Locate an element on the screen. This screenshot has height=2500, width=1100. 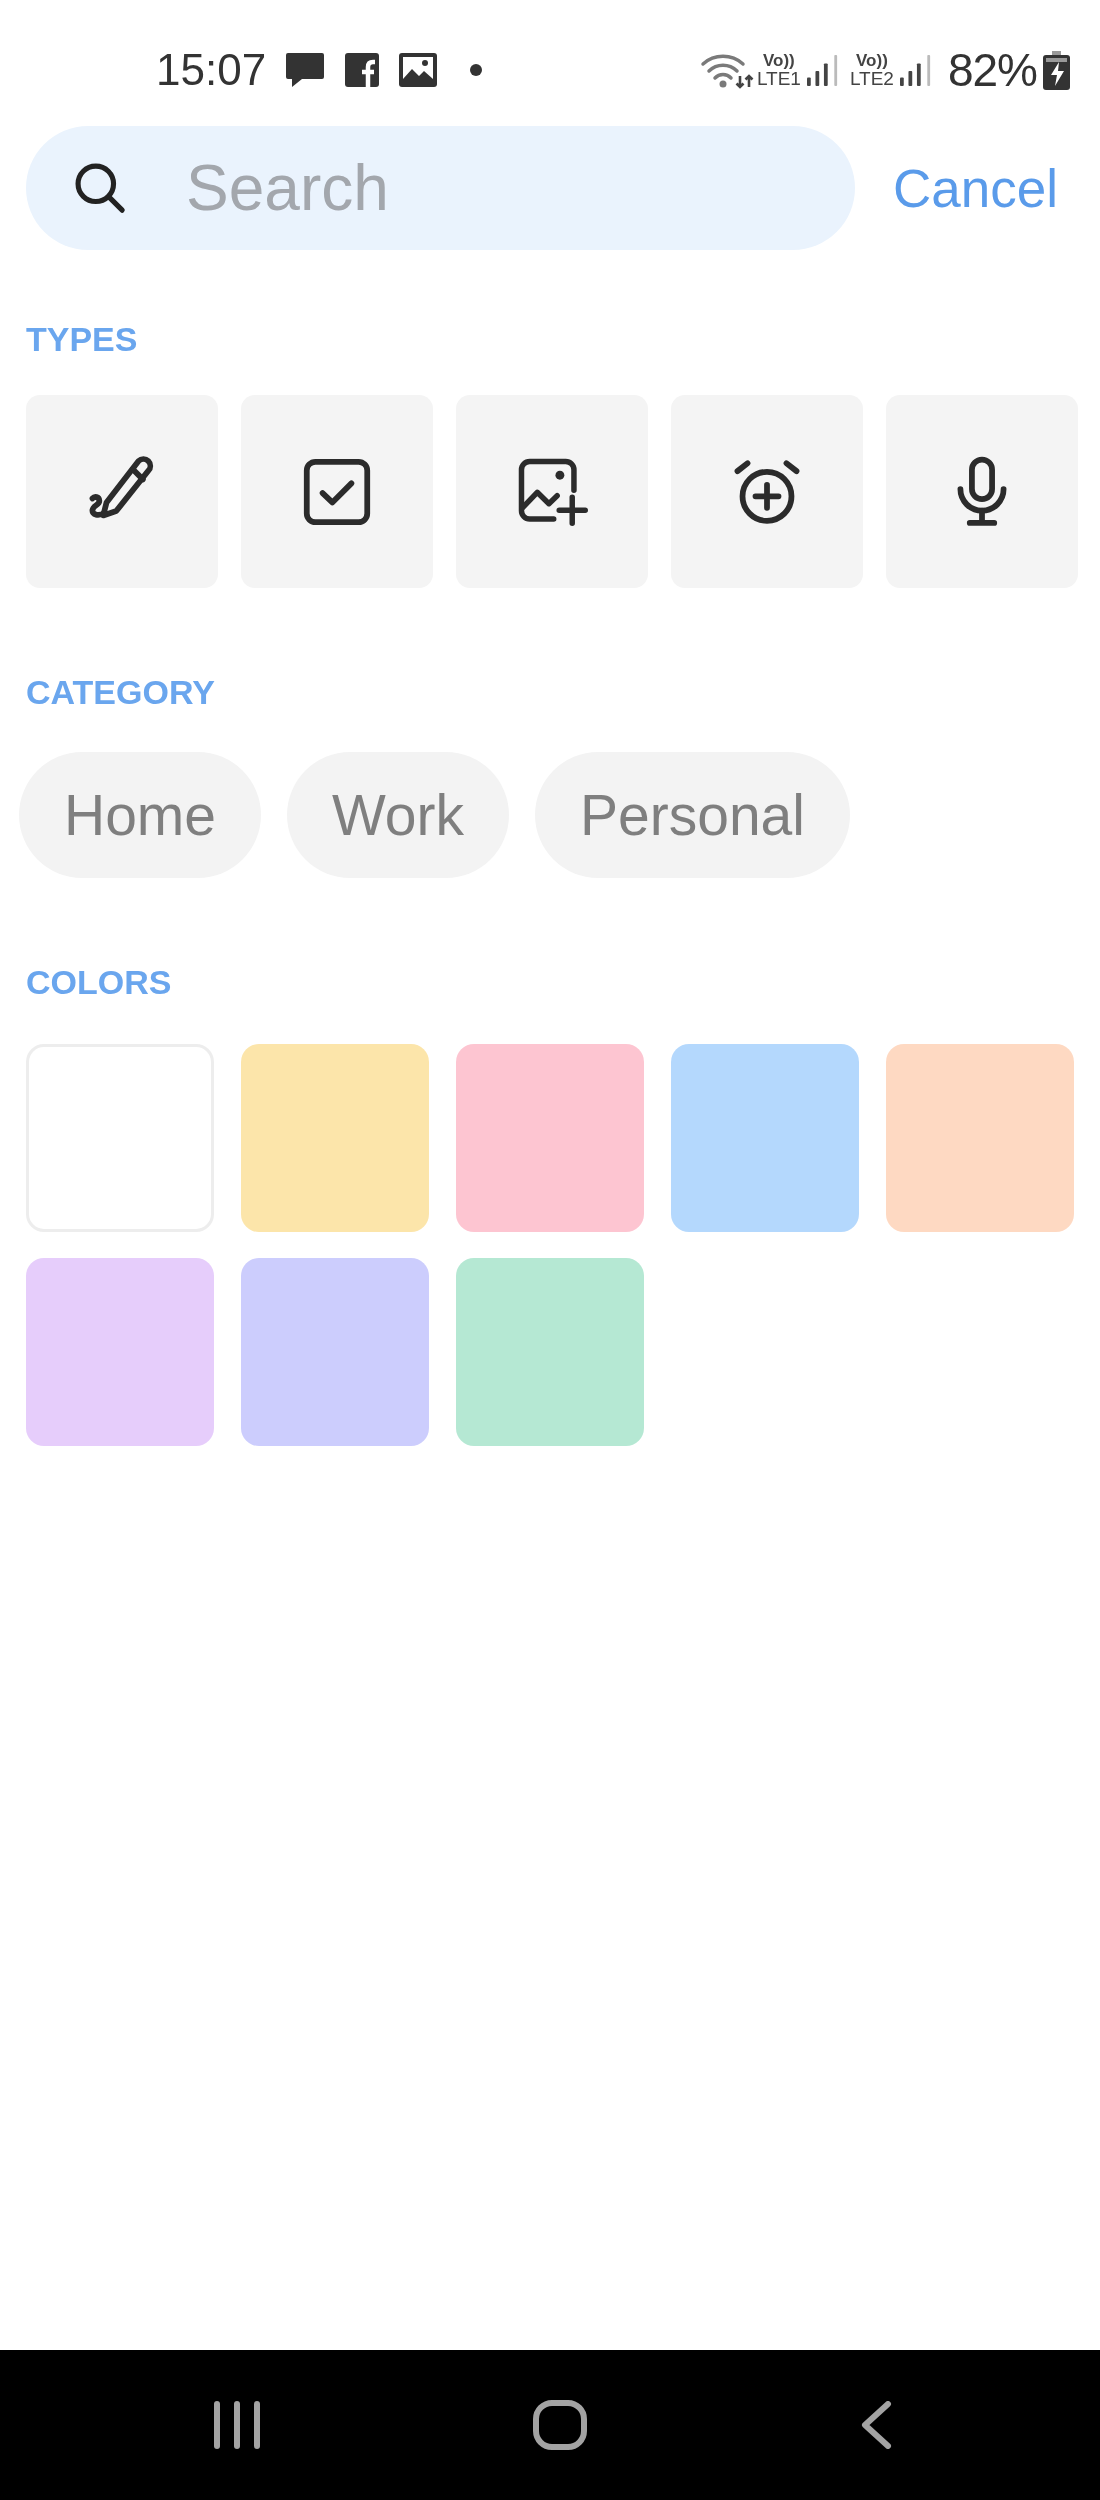
sim-network-label: Vo)) LTE2 is located at coordinates (871, 70).